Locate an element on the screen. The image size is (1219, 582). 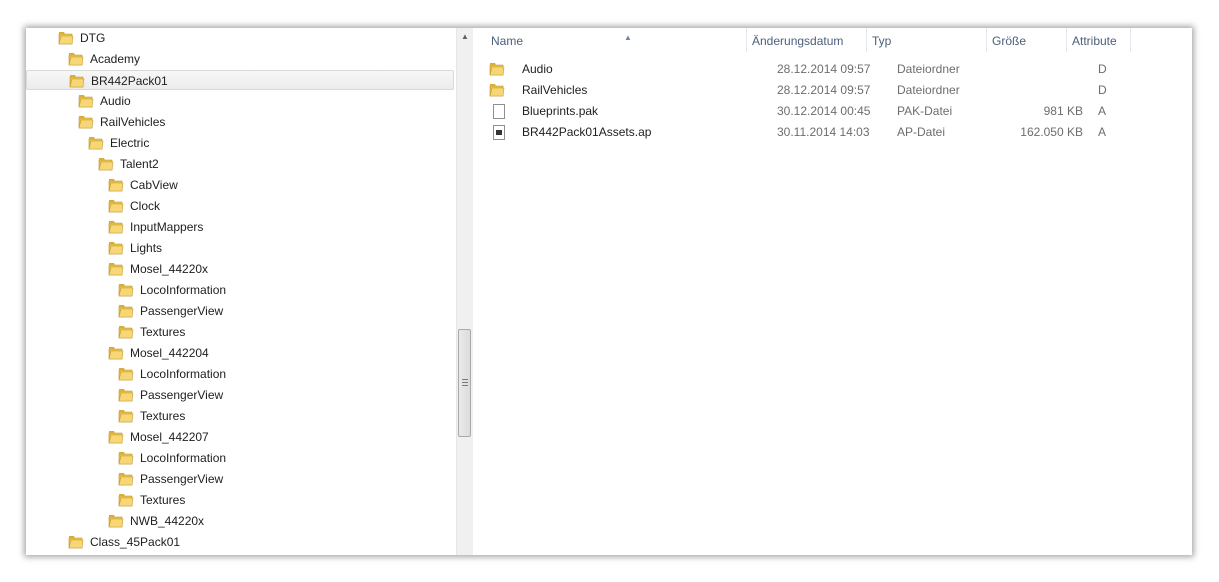
tree-item: Clock is located at coordinates (258, 206).